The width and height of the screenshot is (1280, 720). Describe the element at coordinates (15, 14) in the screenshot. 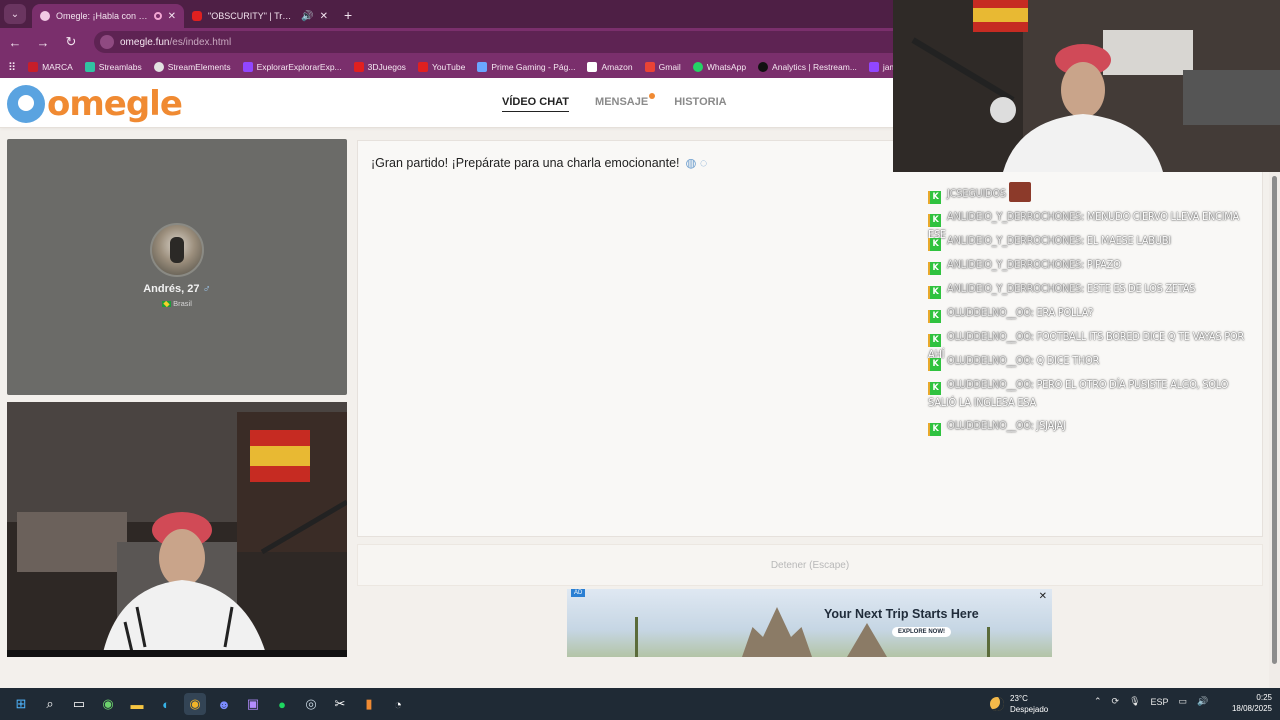

I see `tab-search-icon: ⌄` at that location.